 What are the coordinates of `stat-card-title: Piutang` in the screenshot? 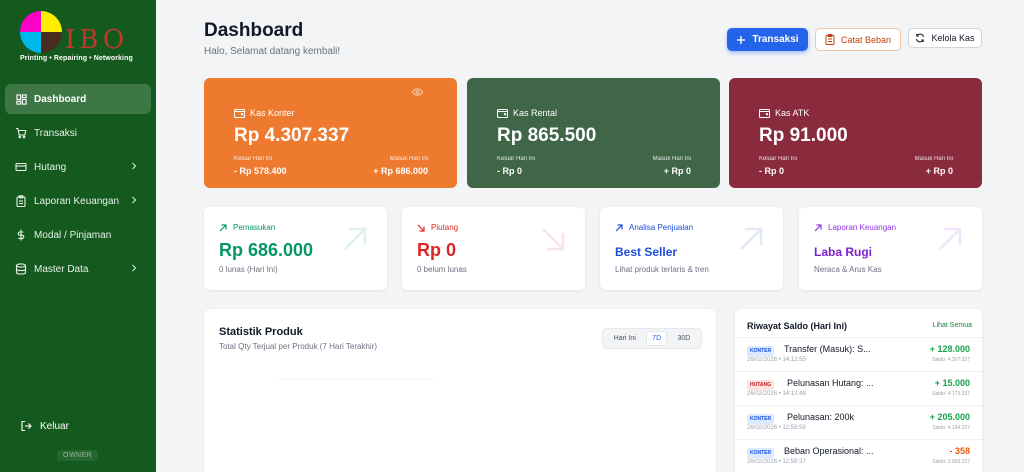 It's located at (445, 227).